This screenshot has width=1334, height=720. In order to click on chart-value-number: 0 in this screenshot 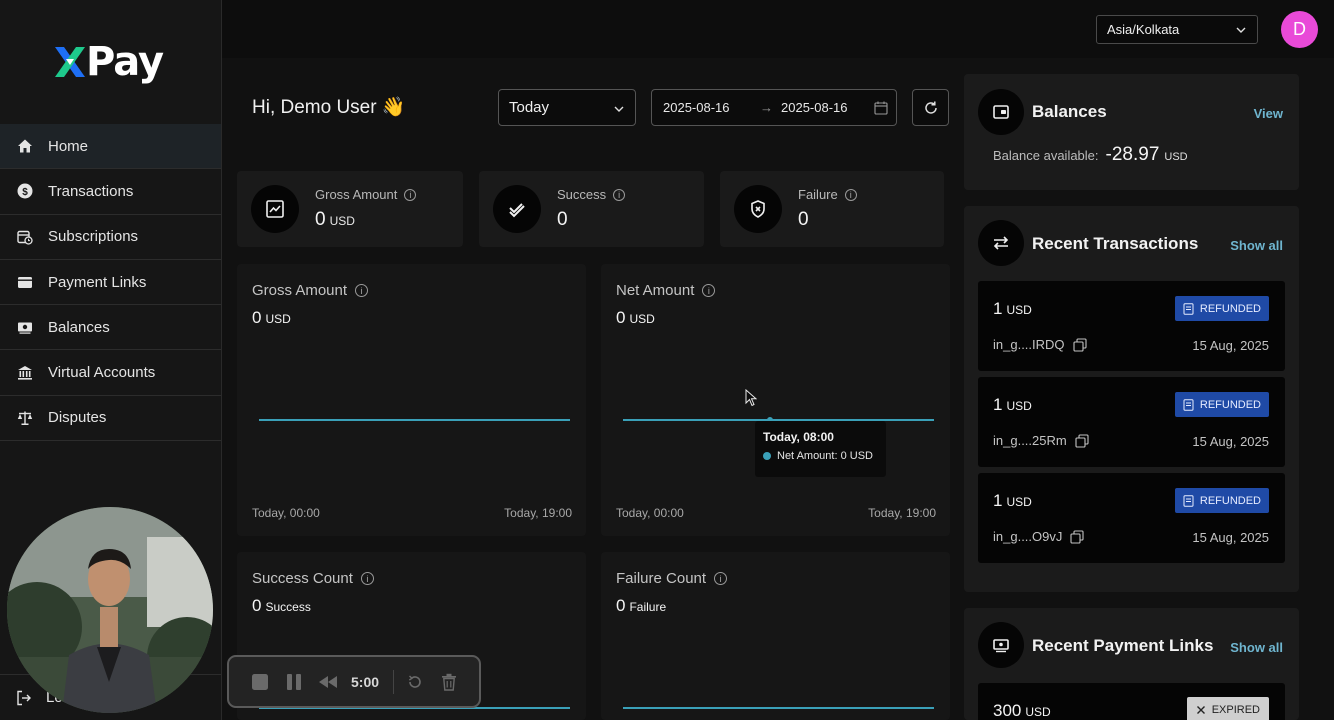, I will do `click(621, 317)`.